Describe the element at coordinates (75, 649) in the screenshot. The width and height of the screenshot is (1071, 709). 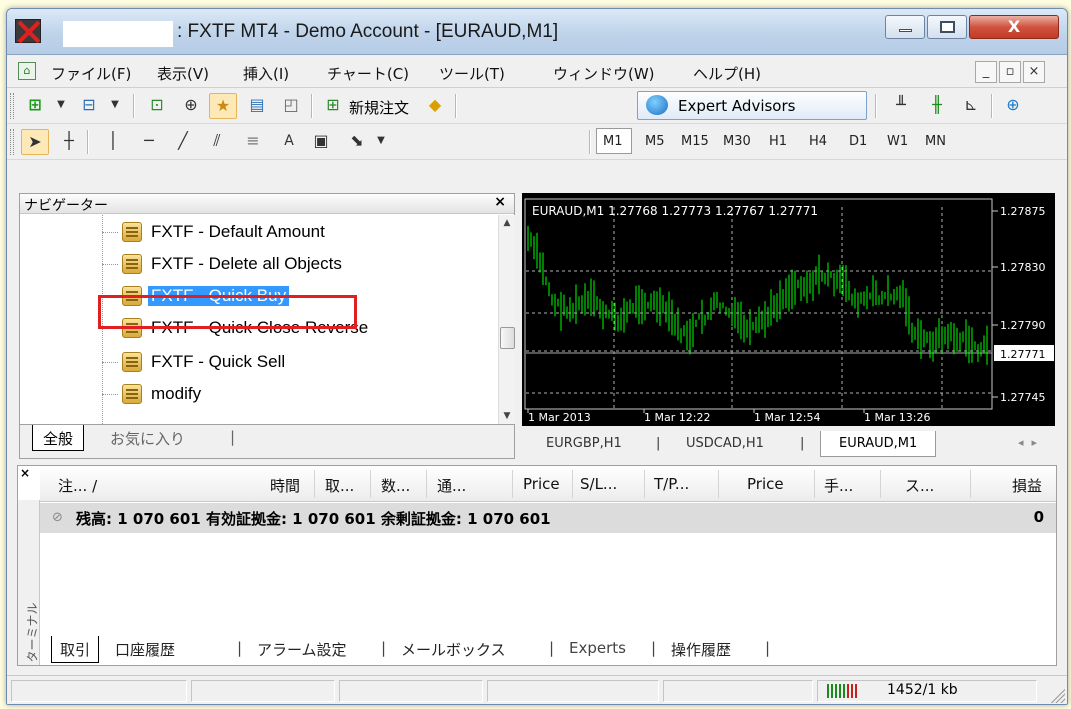
I see `tab-trade: 取引` at that location.